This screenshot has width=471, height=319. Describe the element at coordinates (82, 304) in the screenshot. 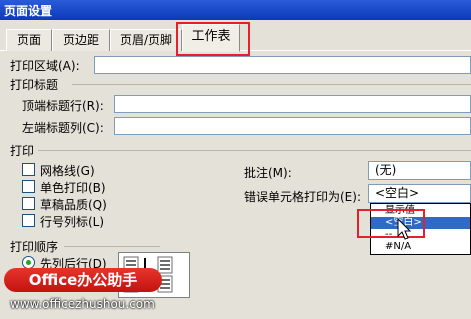

I see `watermark-url: www.officezhushou.com` at that location.